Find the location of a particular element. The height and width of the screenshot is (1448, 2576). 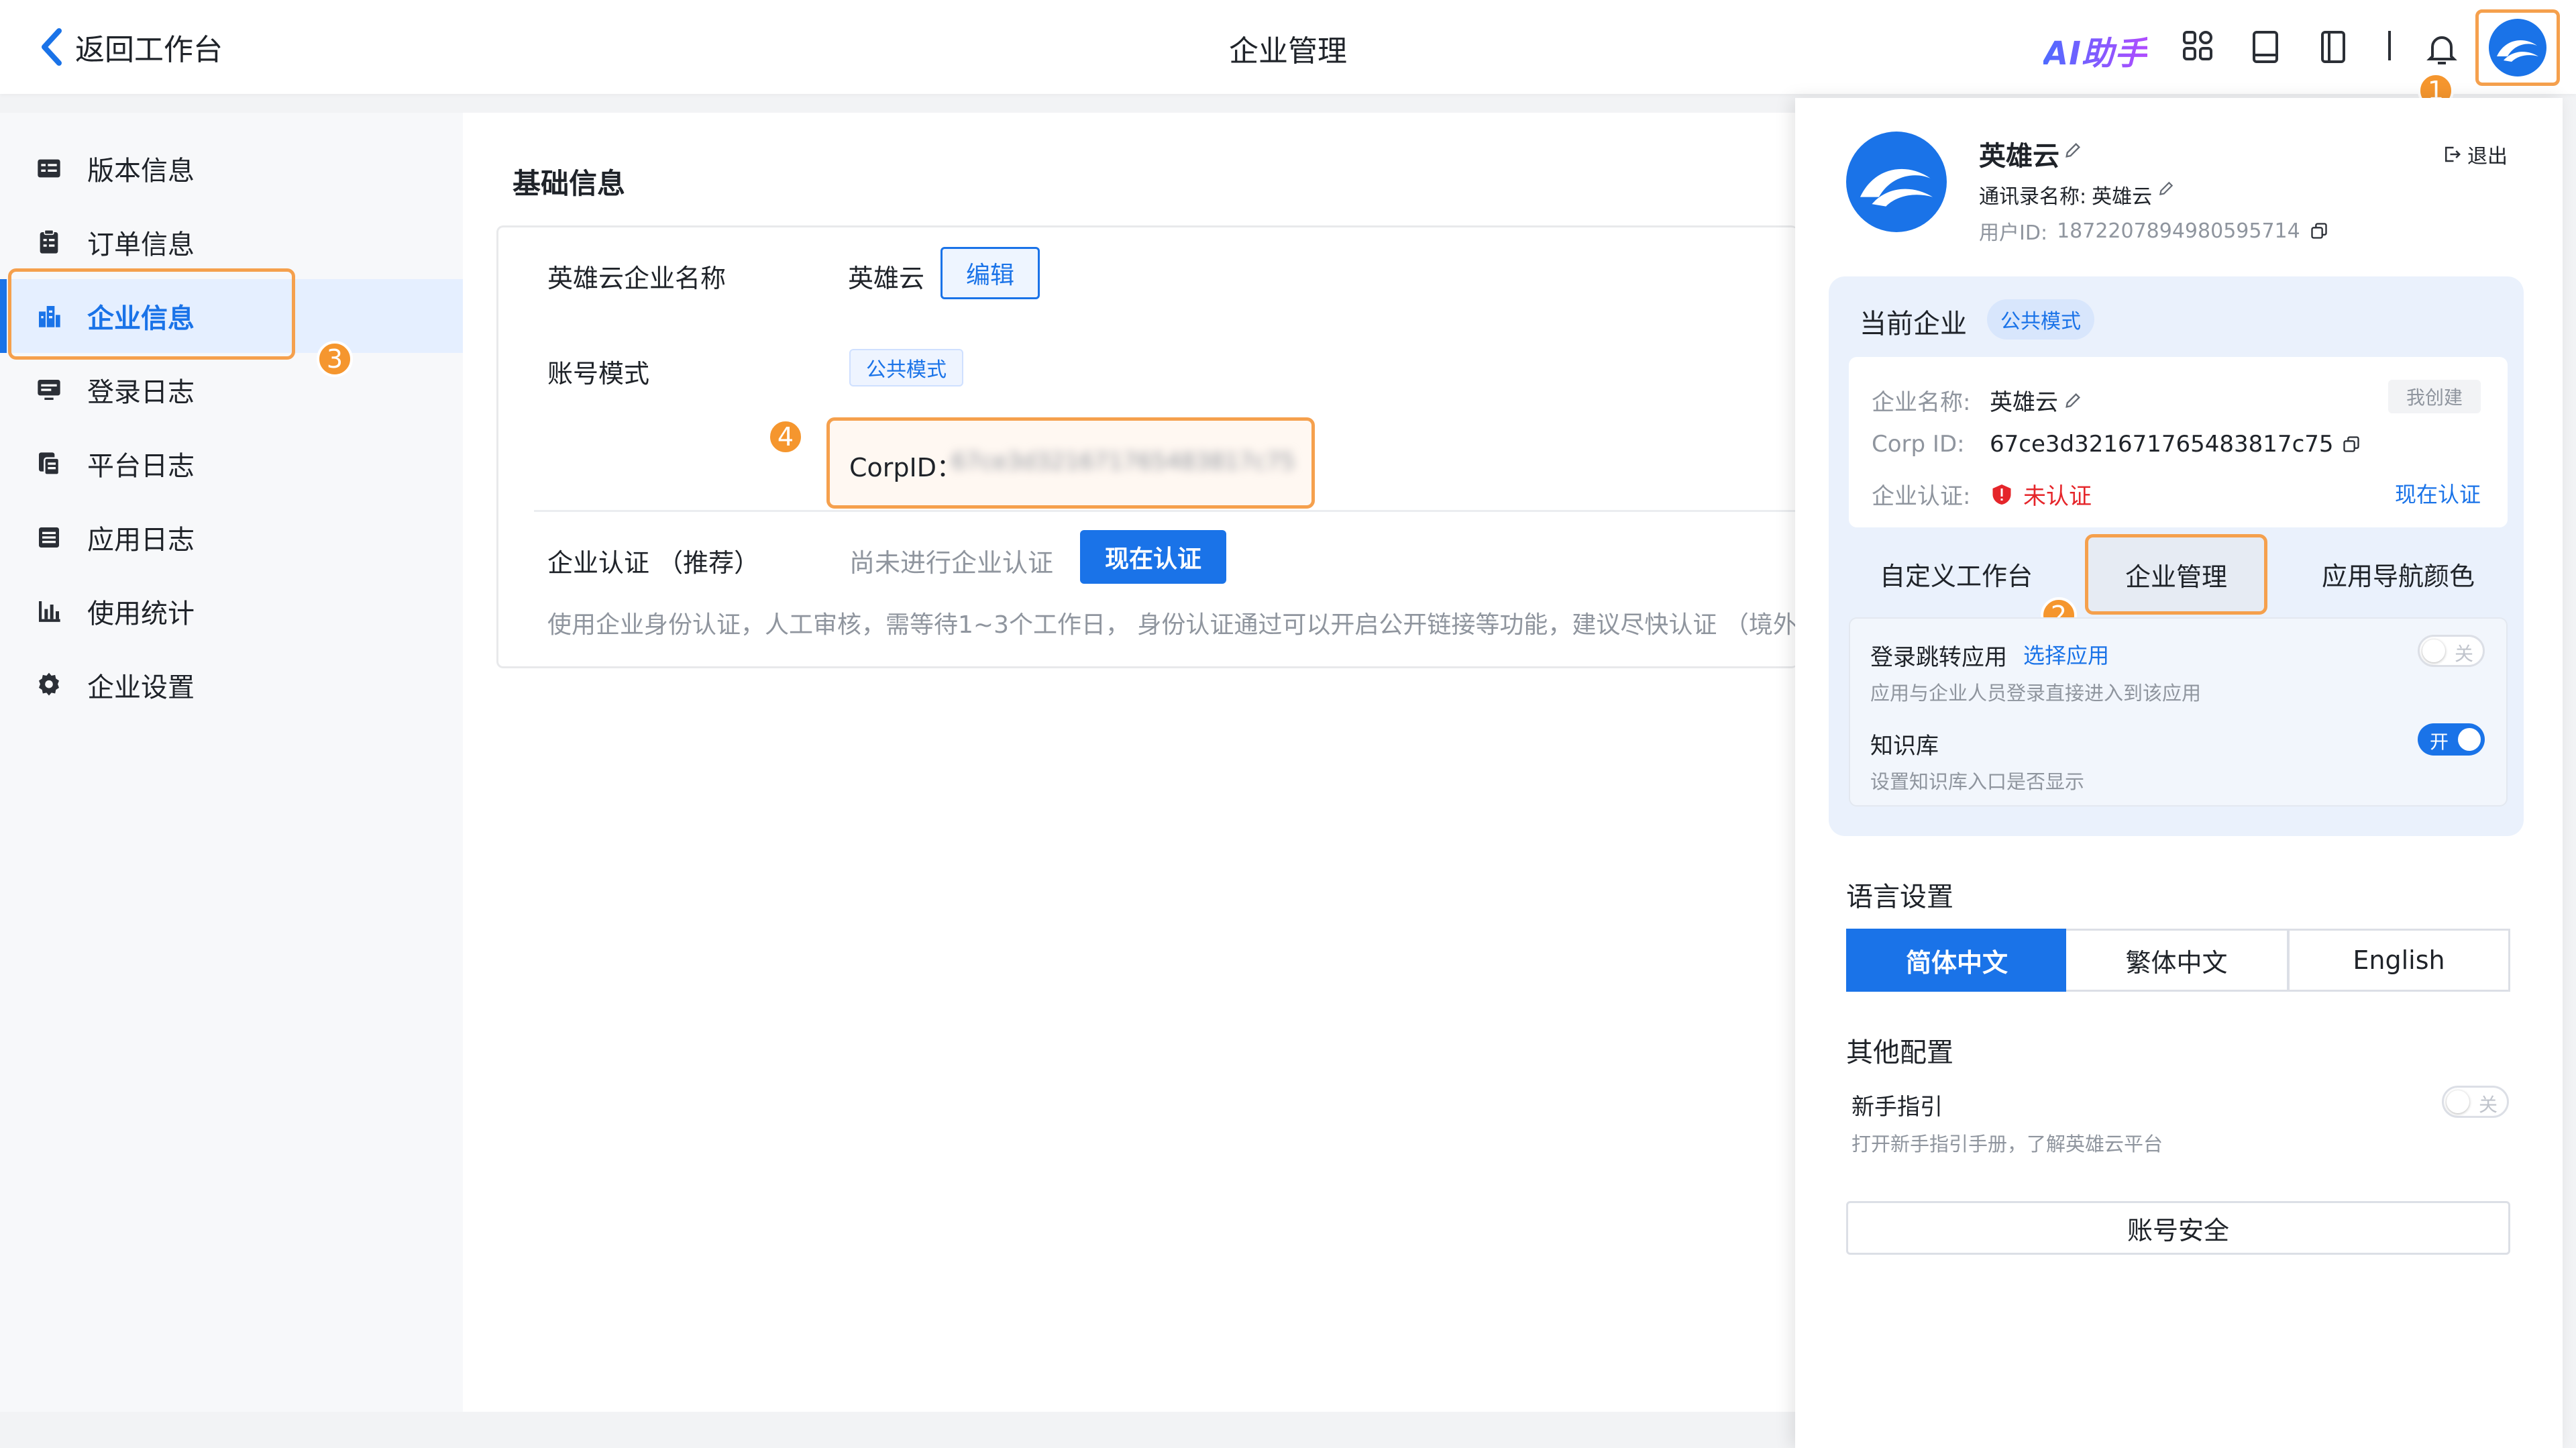

login-redirect-description: 应用与企业人员登录直接进入到该应用 is located at coordinates (2036, 693).